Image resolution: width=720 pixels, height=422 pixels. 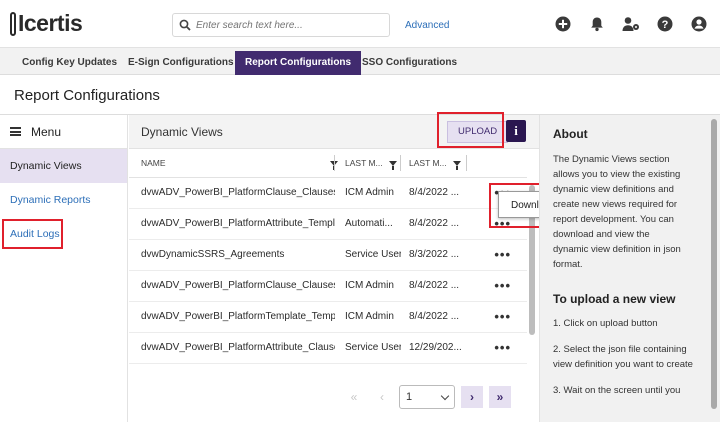 What do you see at coordinates (497, 163) in the screenshot?
I see `column-header-actions` at bounding box center [497, 163].